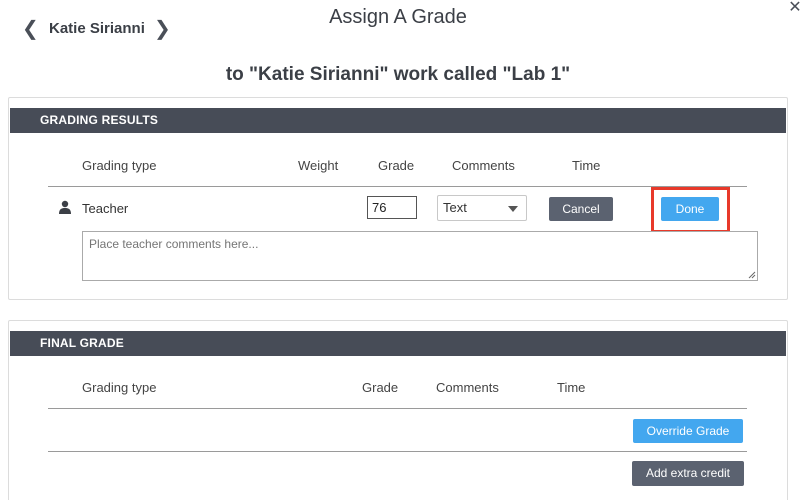  Describe the element at coordinates (398, 17) in the screenshot. I see `page-title: Assign A Grade` at that location.